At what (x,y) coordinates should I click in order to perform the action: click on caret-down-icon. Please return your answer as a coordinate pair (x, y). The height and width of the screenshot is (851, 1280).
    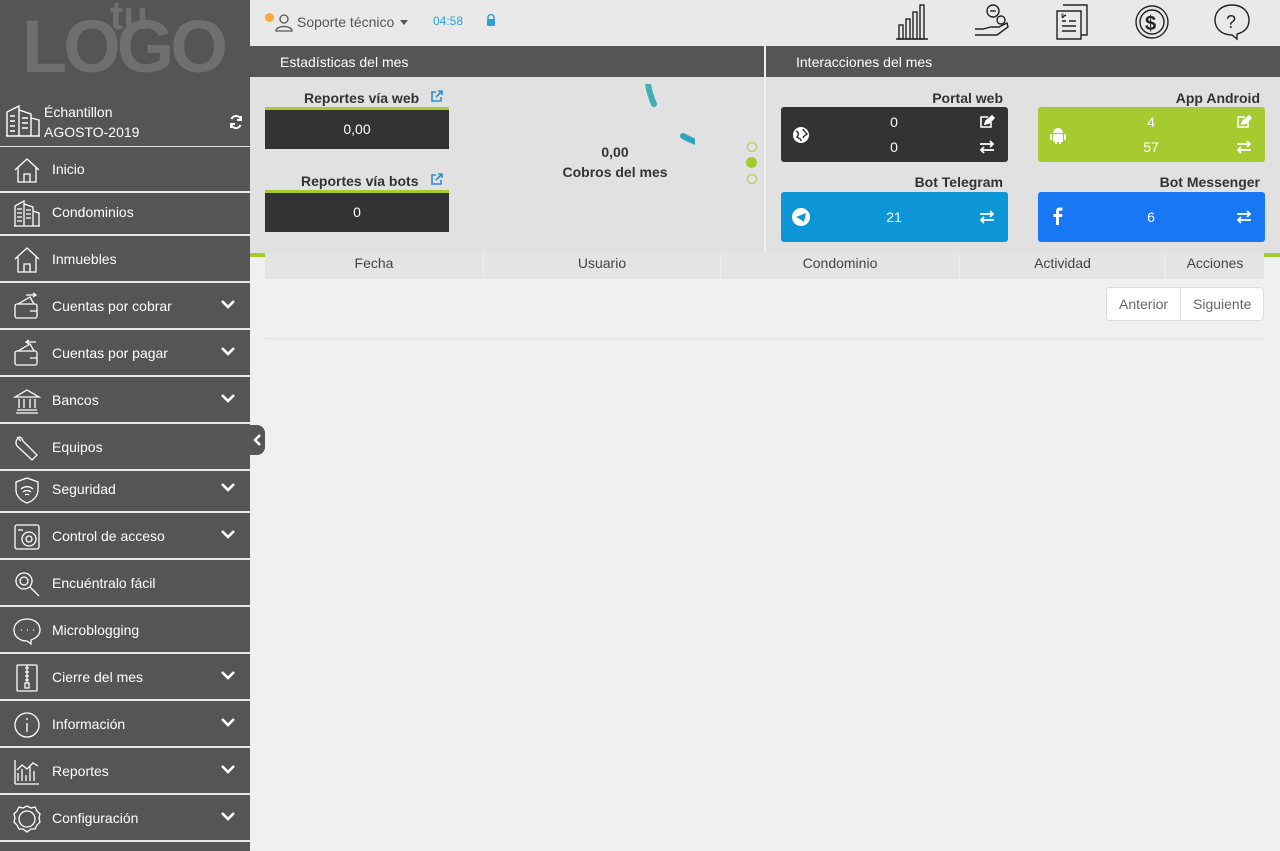
    Looking at the image, I should click on (404, 22).